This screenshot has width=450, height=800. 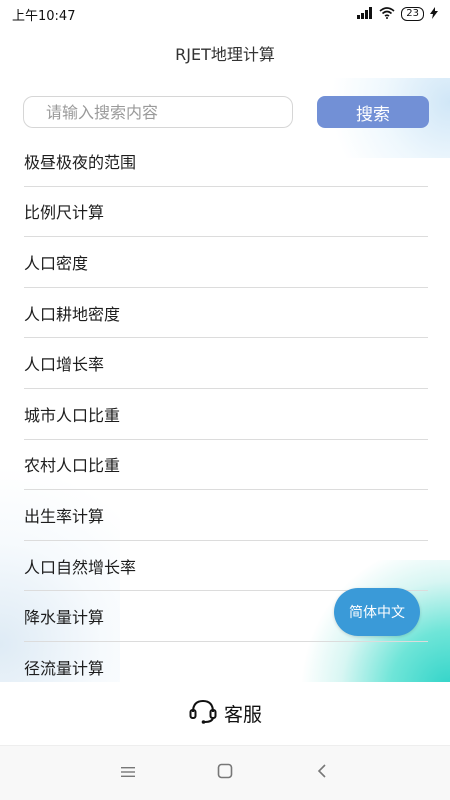 What do you see at coordinates (226, 515) in the screenshot?
I see `list-item: 出生率计算` at bounding box center [226, 515].